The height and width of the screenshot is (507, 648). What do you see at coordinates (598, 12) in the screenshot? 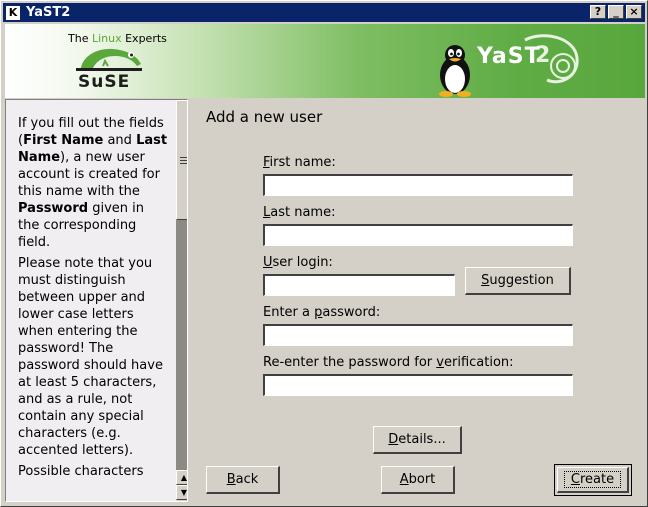
I see `help-button: ?` at bounding box center [598, 12].